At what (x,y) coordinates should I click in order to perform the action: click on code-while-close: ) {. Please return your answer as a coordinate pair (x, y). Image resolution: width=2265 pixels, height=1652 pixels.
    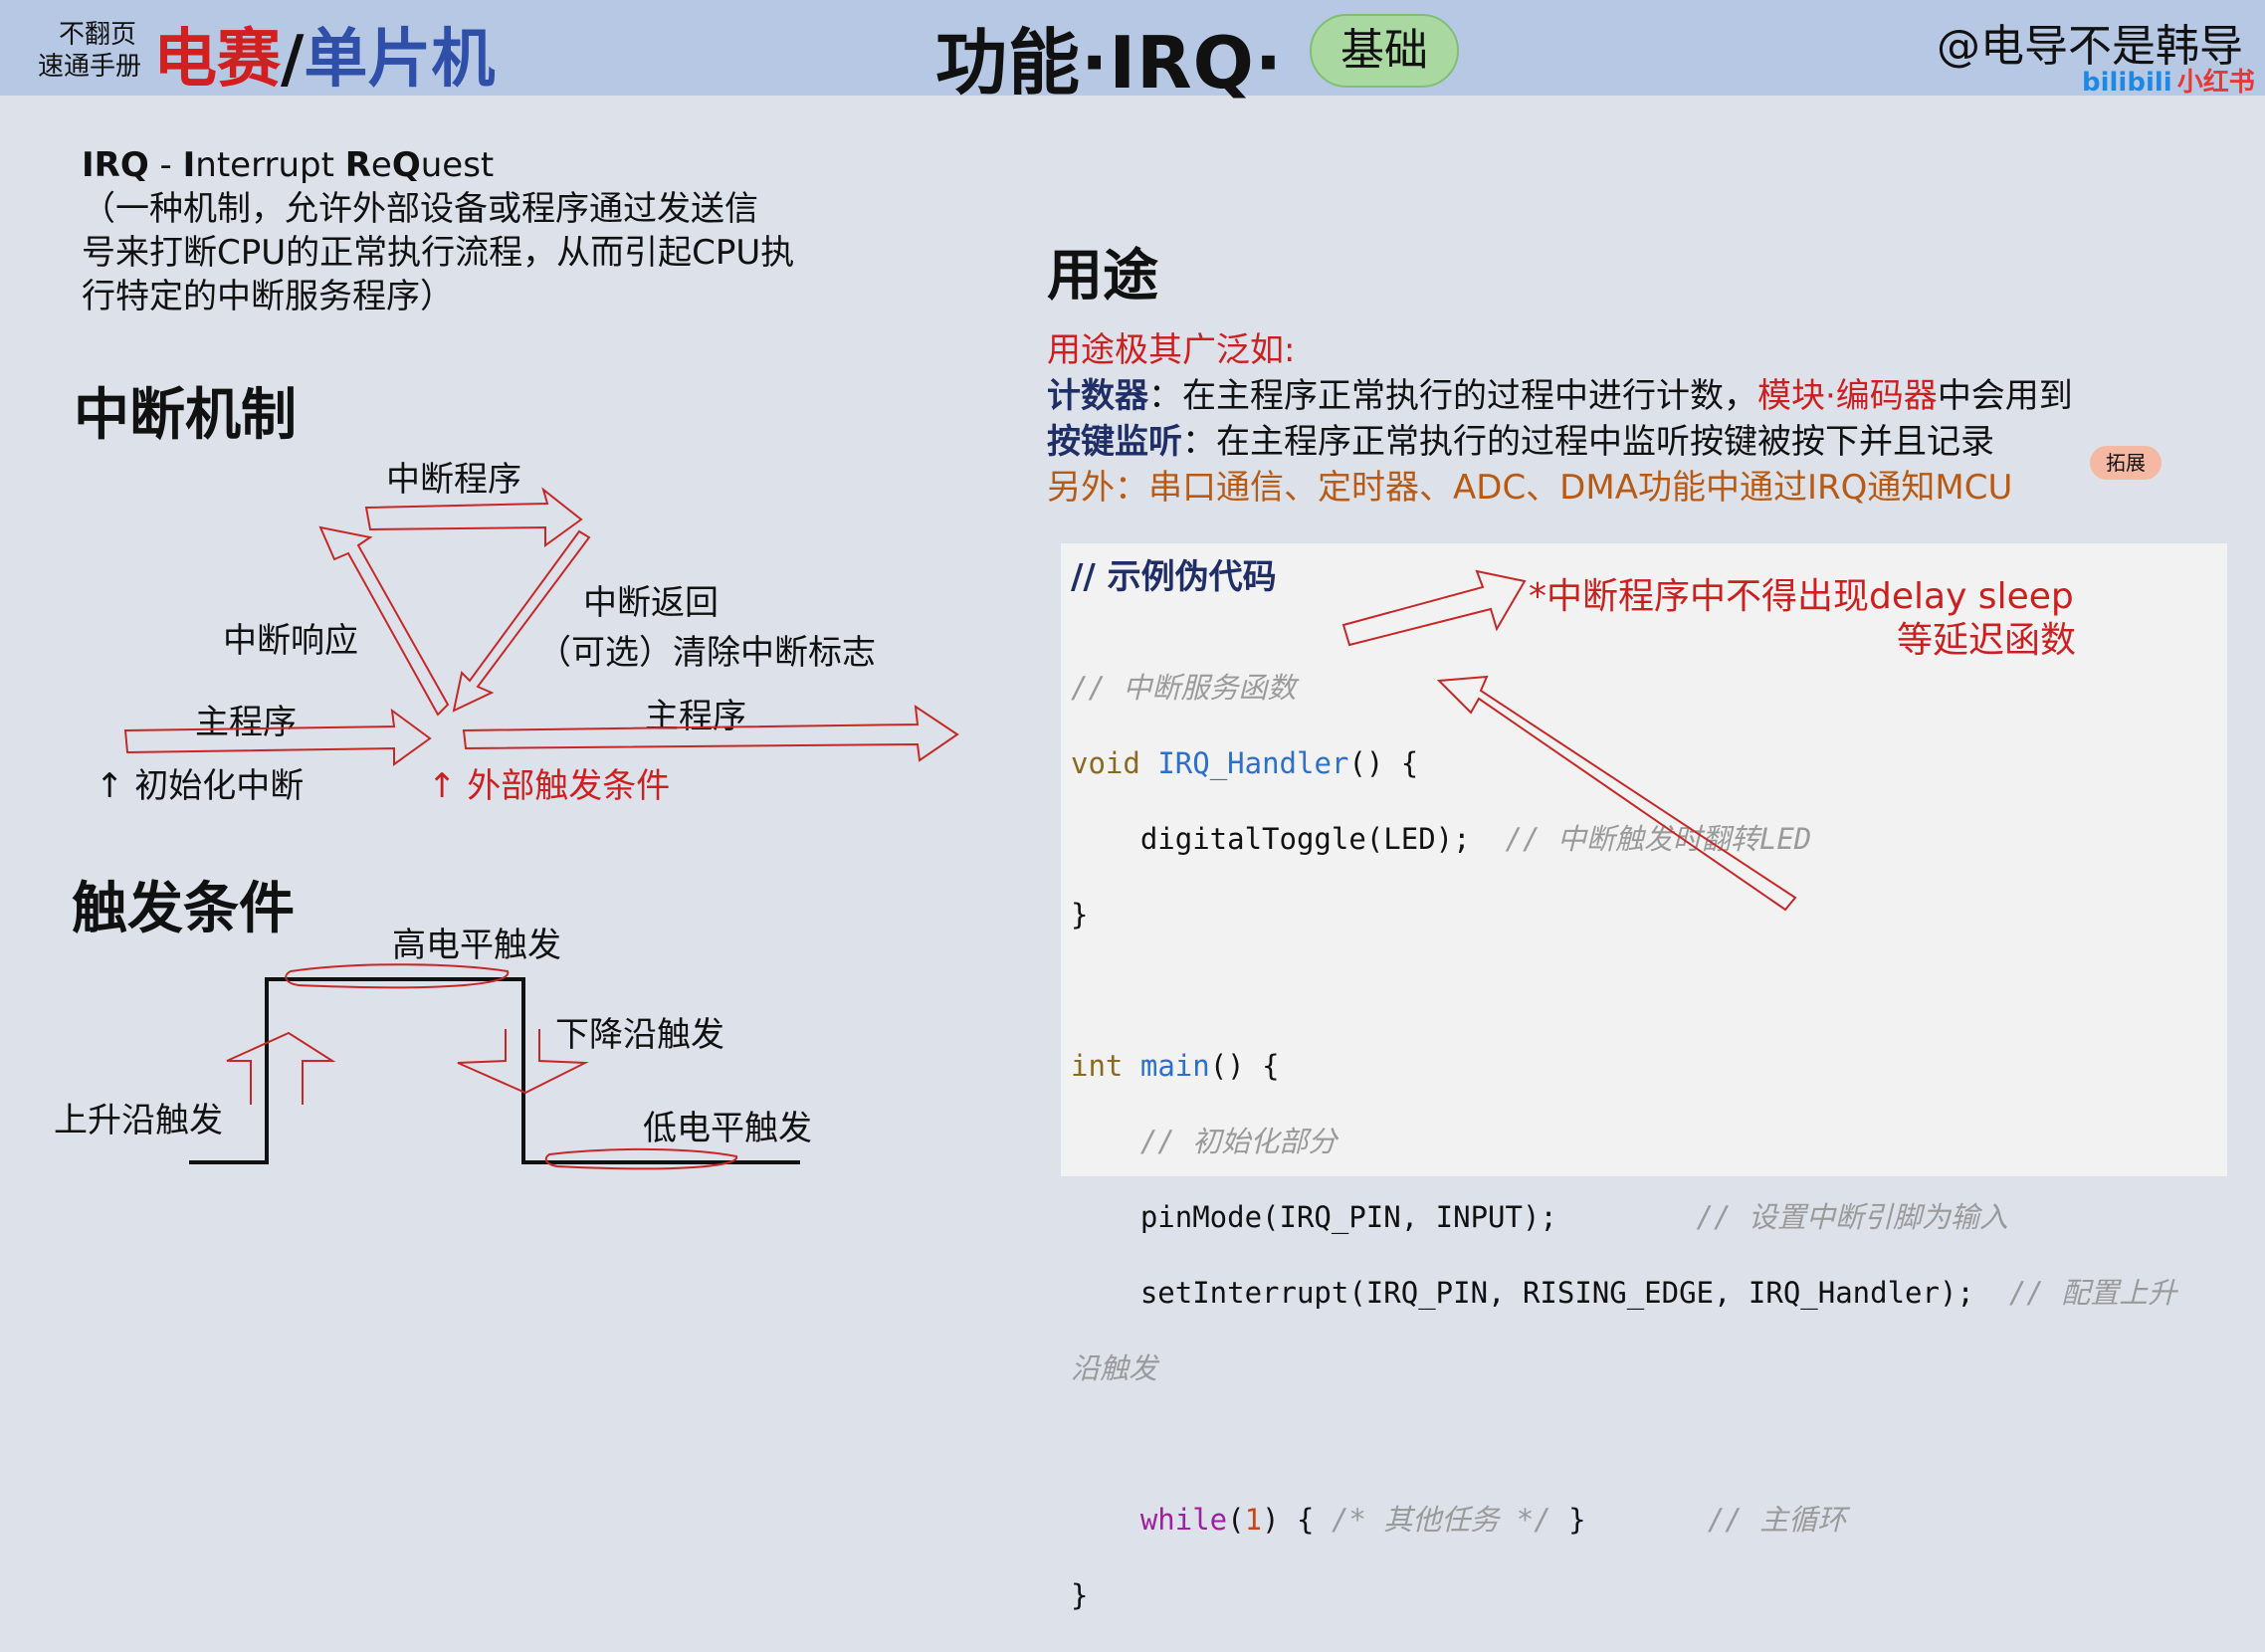
    Looking at the image, I should click on (1297, 1520).